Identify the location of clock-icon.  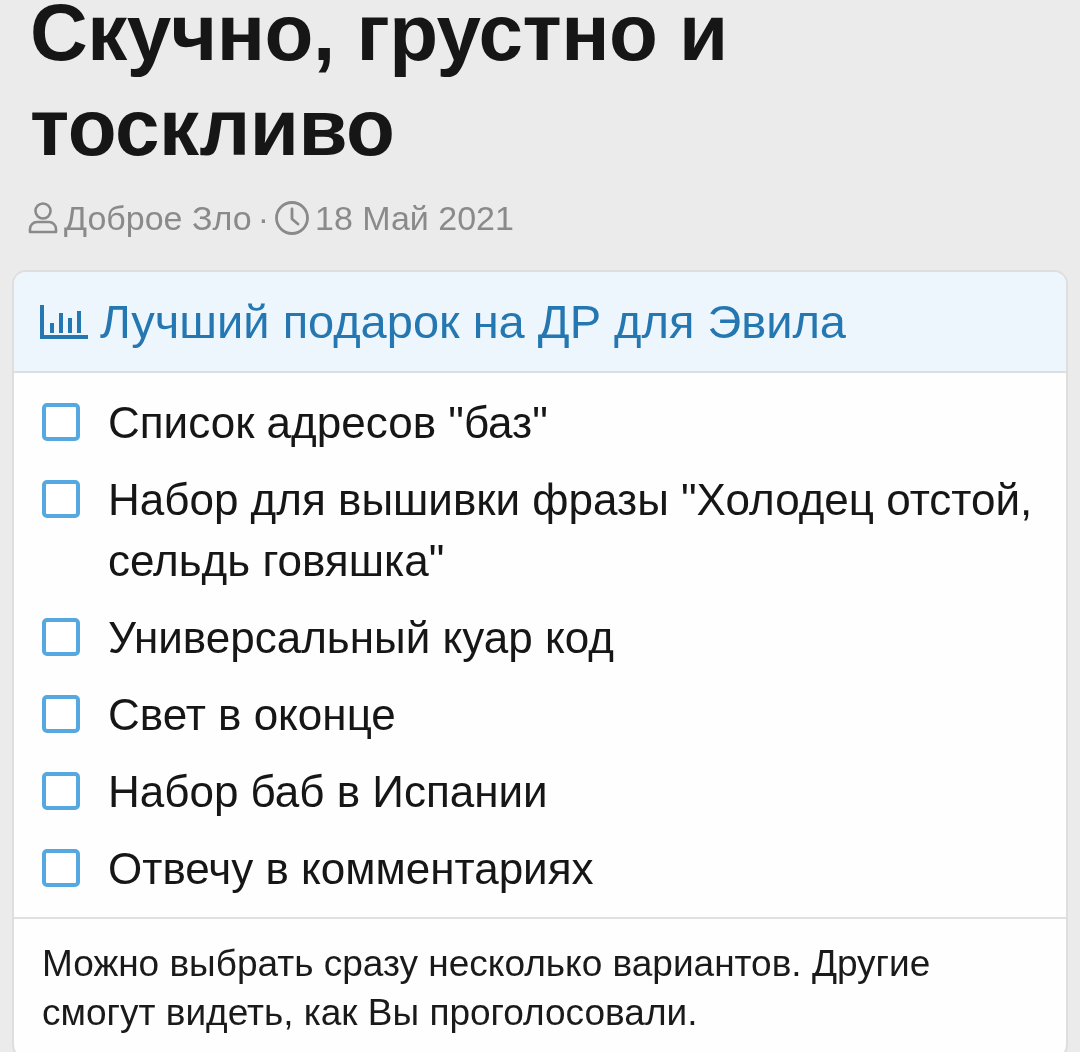
(291, 218).